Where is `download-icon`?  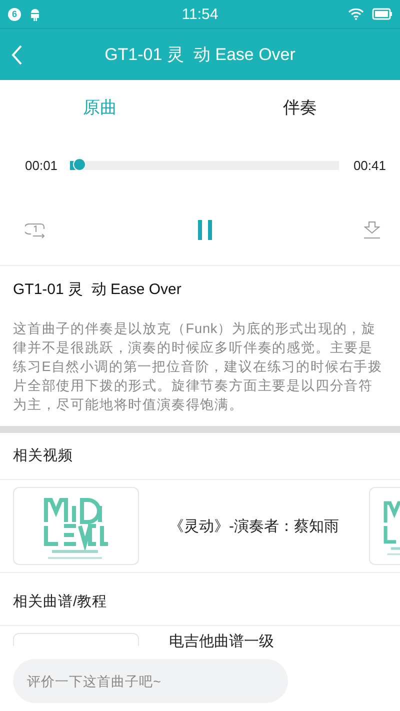
download-icon is located at coordinates (372, 230).